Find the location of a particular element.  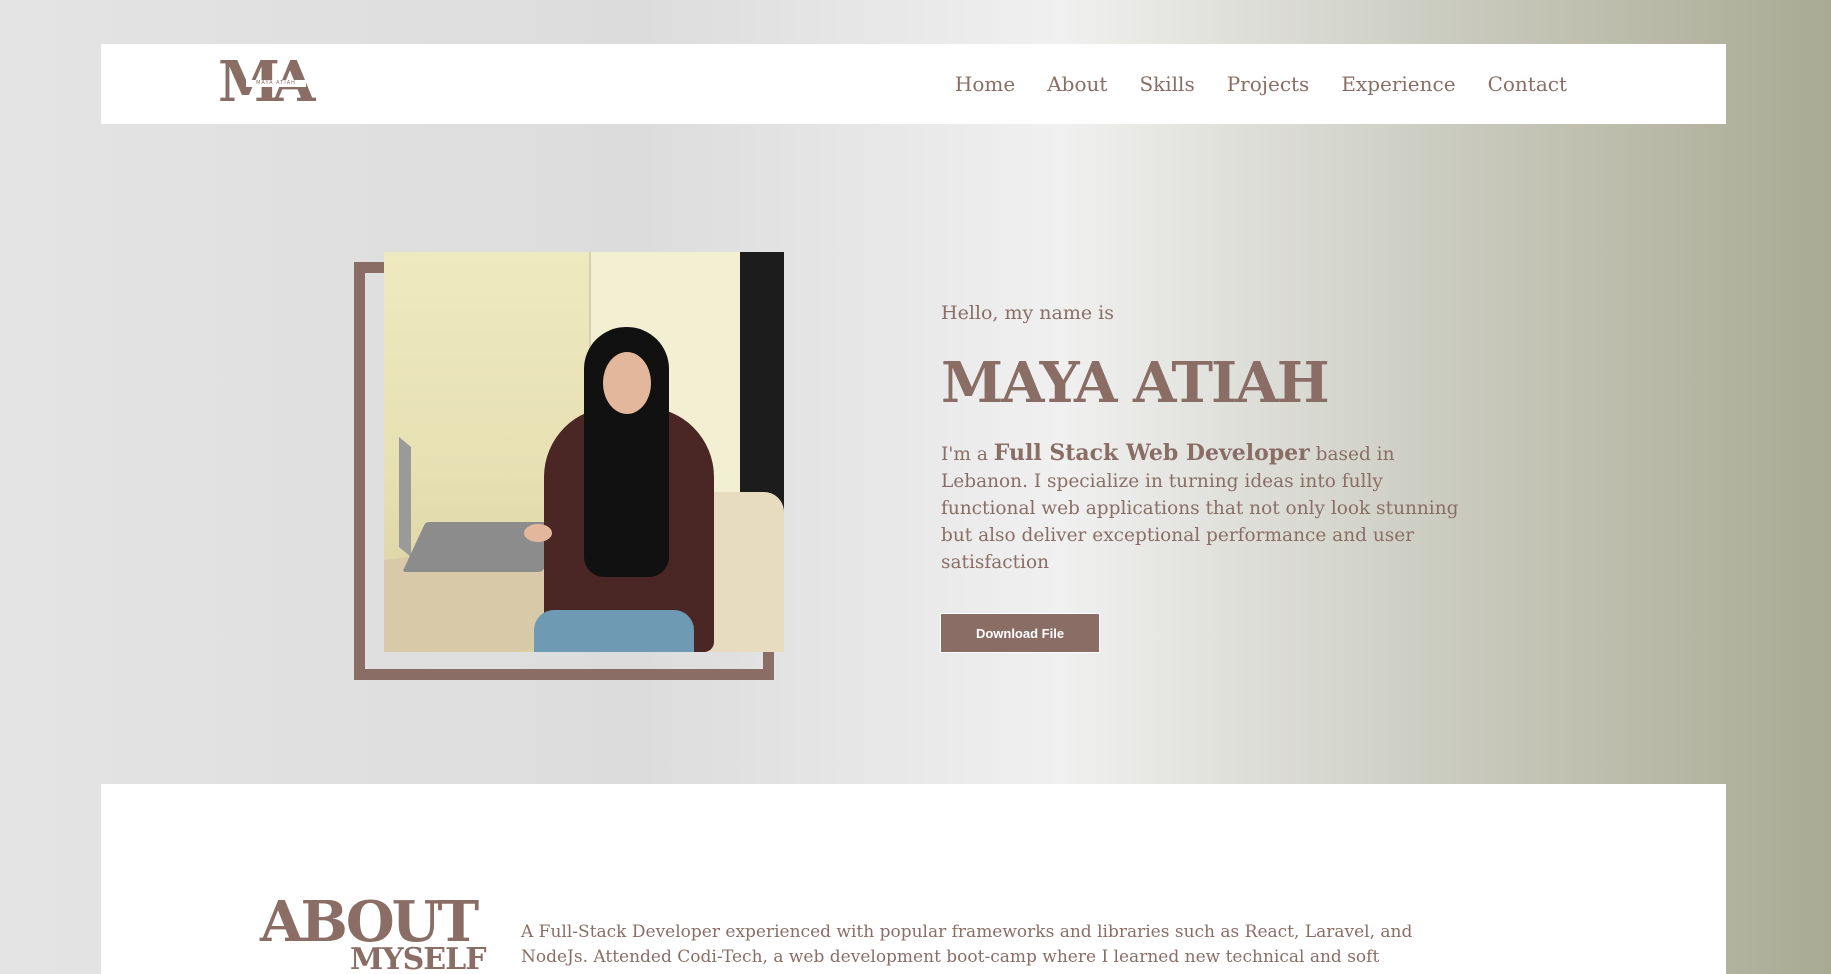

nav-experience: Experience is located at coordinates (1398, 84).